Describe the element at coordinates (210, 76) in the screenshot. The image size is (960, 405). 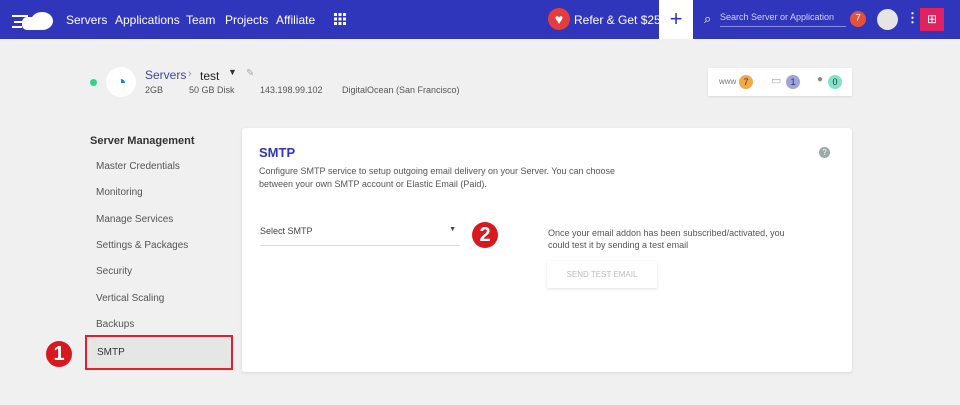
I see `server-name: test` at that location.